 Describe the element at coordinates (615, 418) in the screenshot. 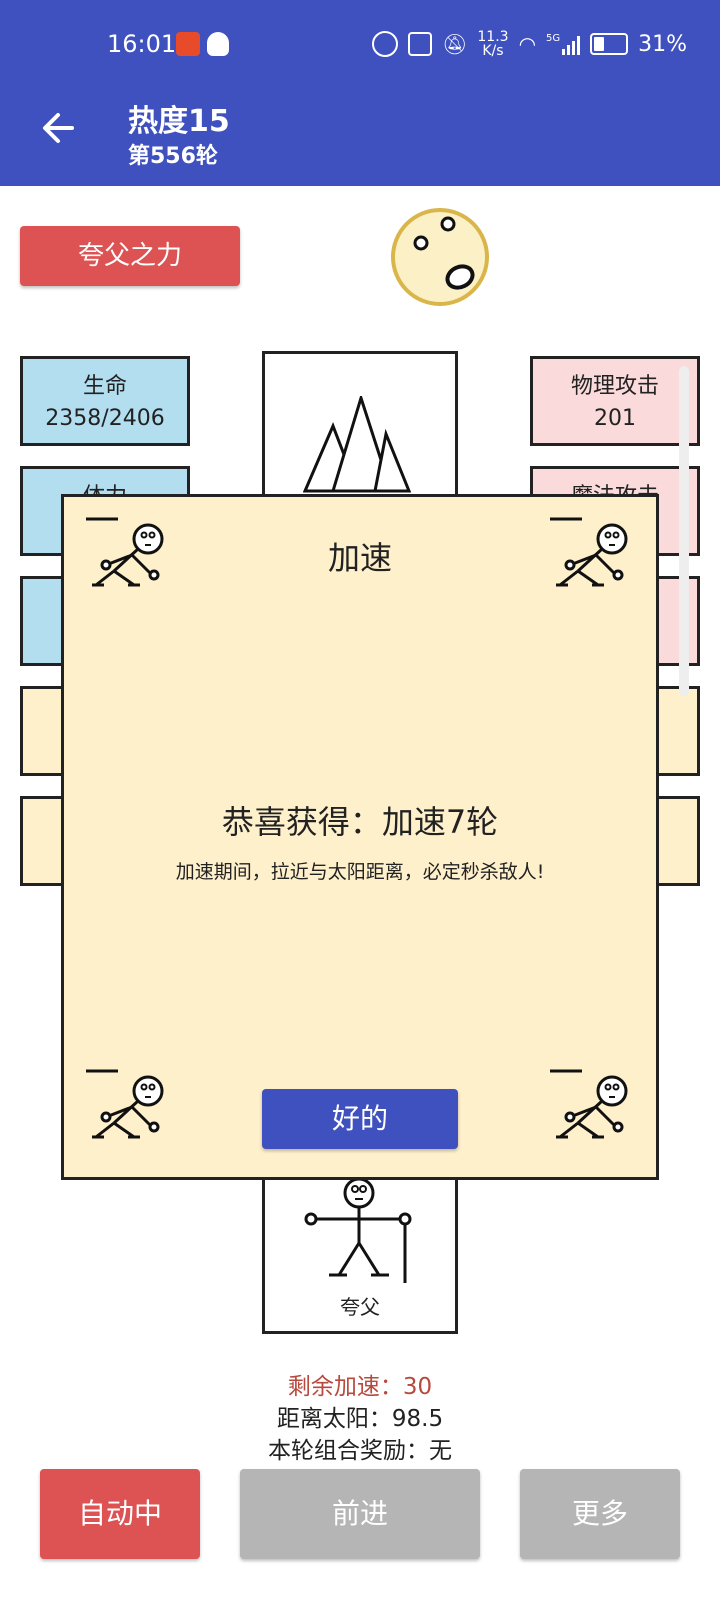

I see `stat-value: 201` at that location.